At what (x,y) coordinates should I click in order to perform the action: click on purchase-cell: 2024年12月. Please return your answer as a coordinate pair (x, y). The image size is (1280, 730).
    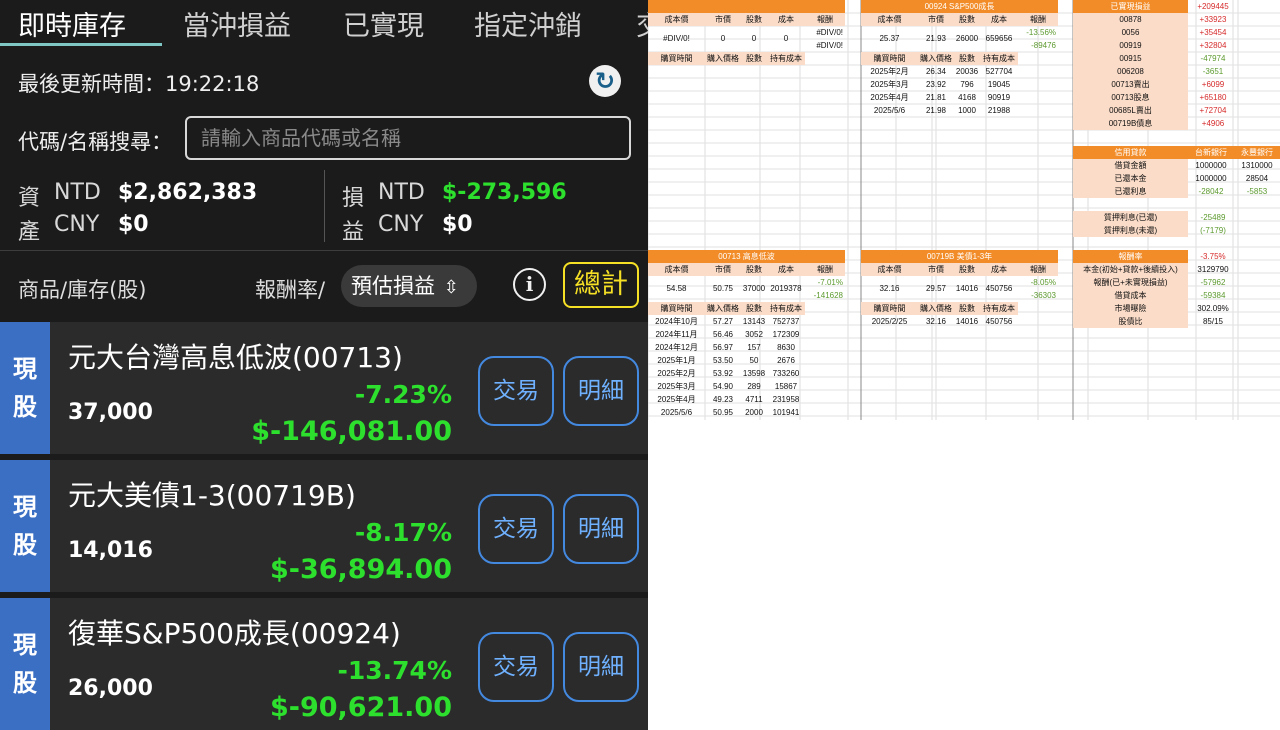
    Looking at the image, I should click on (676, 347).